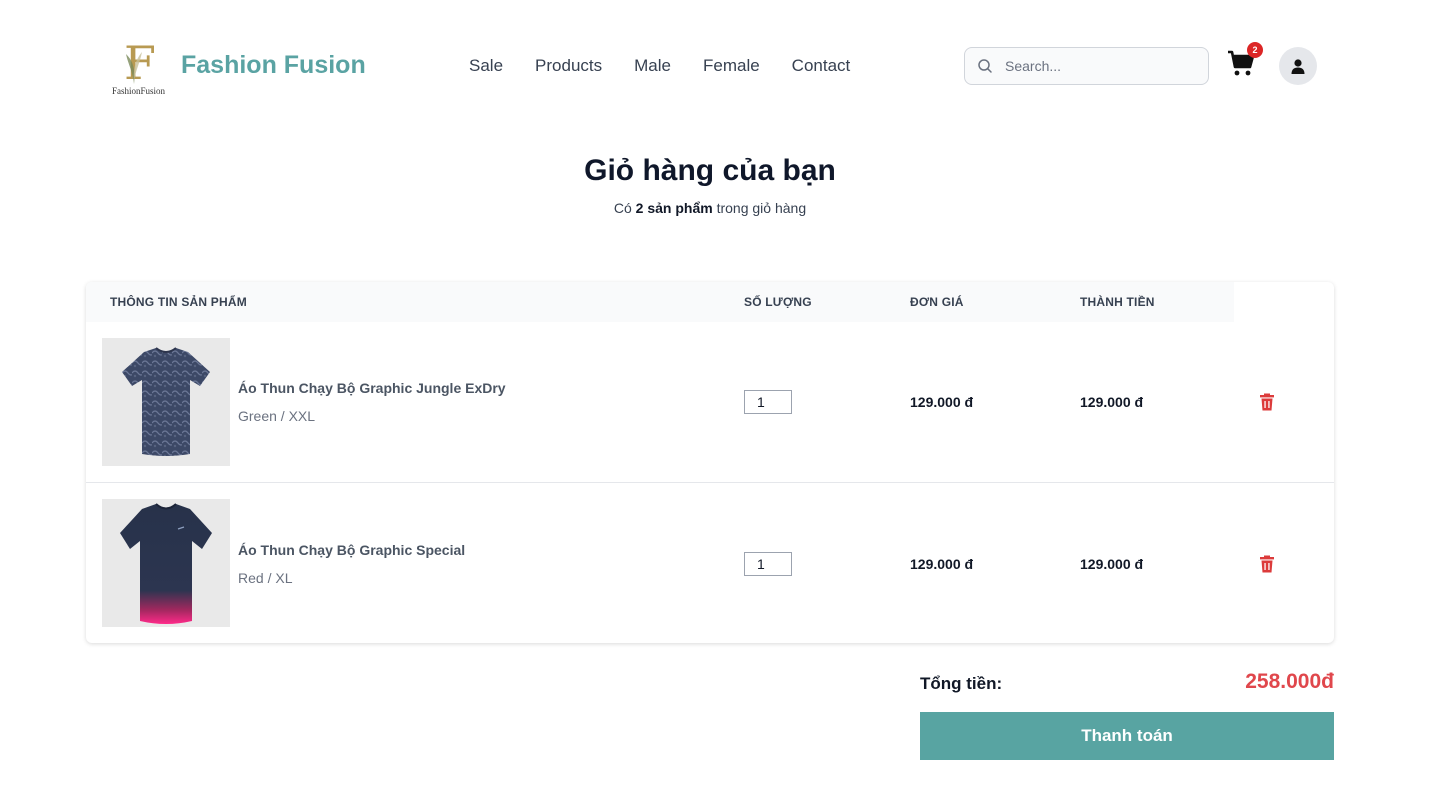 The height and width of the screenshot is (811, 1451). I want to click on user-avatar, so click(1298, 66).